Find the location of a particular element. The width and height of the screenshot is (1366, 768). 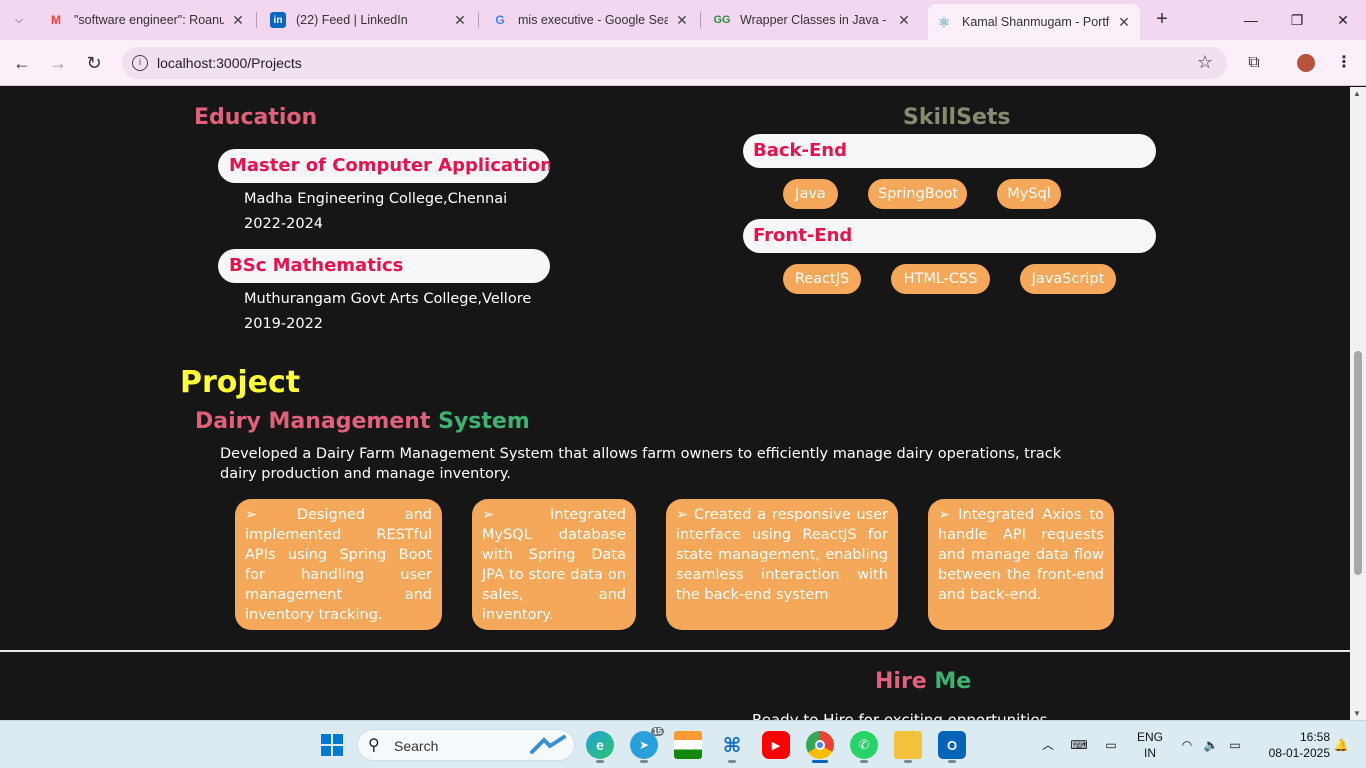

hire-heading-part2: Me is located at coordinates (953, 681).